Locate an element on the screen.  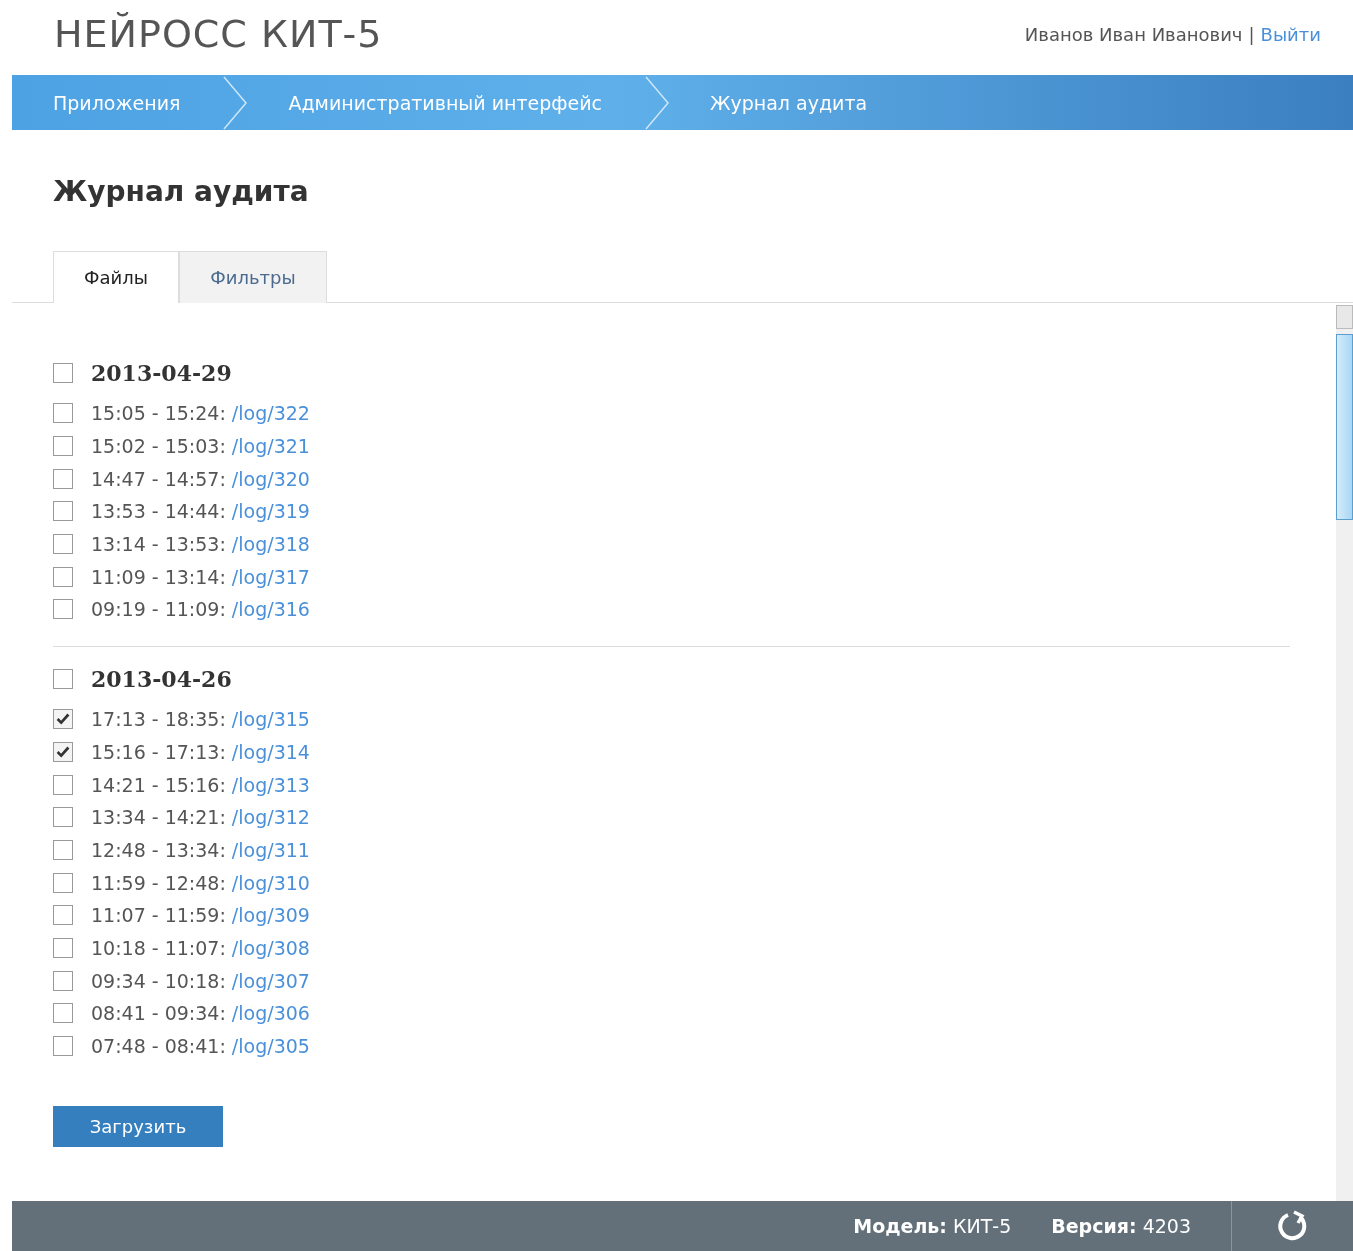
time-range: 07:48 - 08:41: is located at coordinates (158, 1046).